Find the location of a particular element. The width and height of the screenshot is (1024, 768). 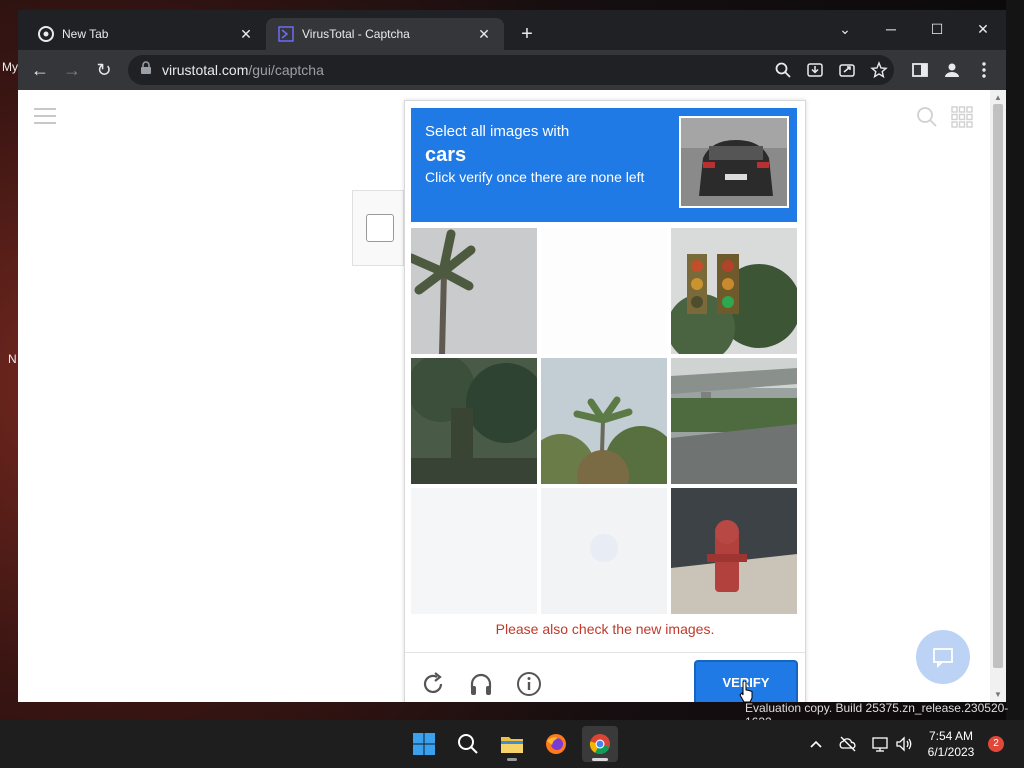

volume-icon is located at coordinates (904, 744).